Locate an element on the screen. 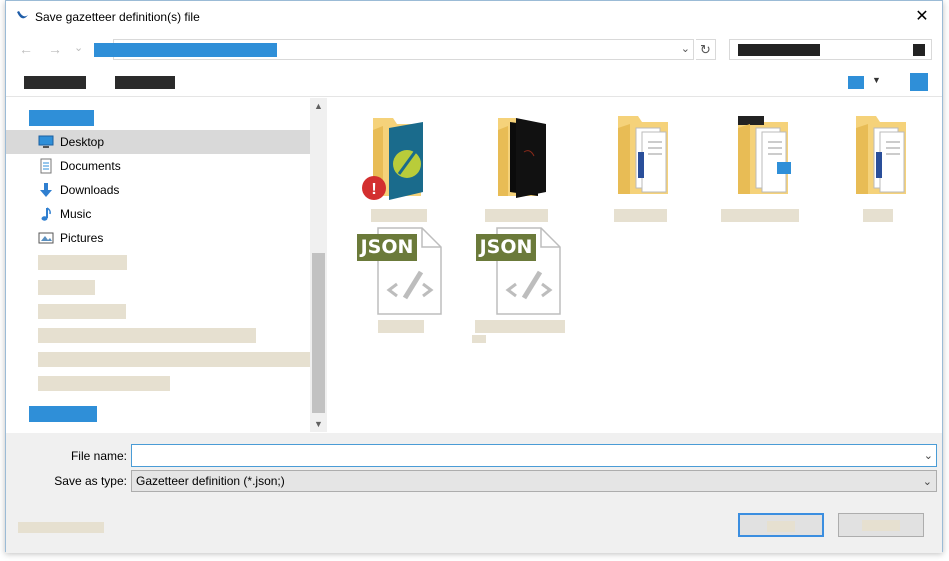 The width and height of the screenshot is (949, 561). save-button is located at coordinates (781, 525).